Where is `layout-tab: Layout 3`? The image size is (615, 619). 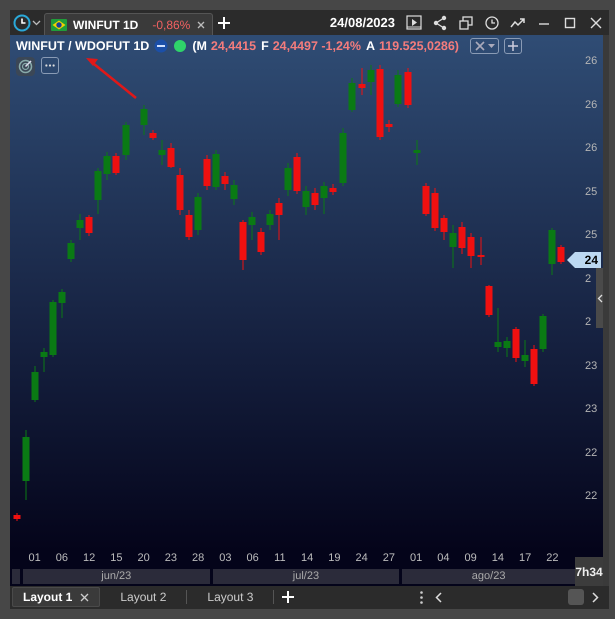 layout-tab: Layout 3 is located at coordinates (230, 597).